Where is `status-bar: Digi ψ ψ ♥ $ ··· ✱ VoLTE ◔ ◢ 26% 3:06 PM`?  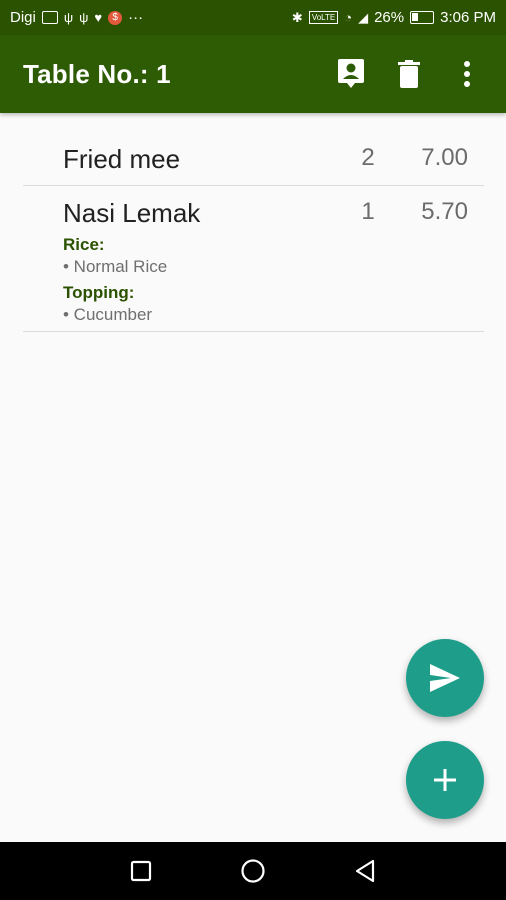 status-bar: Digi ψ ψ ♥ $ ··· ✱ VoLTE ◔ ◢ 26% 3:06 PM is located at coordinates (253, 17).